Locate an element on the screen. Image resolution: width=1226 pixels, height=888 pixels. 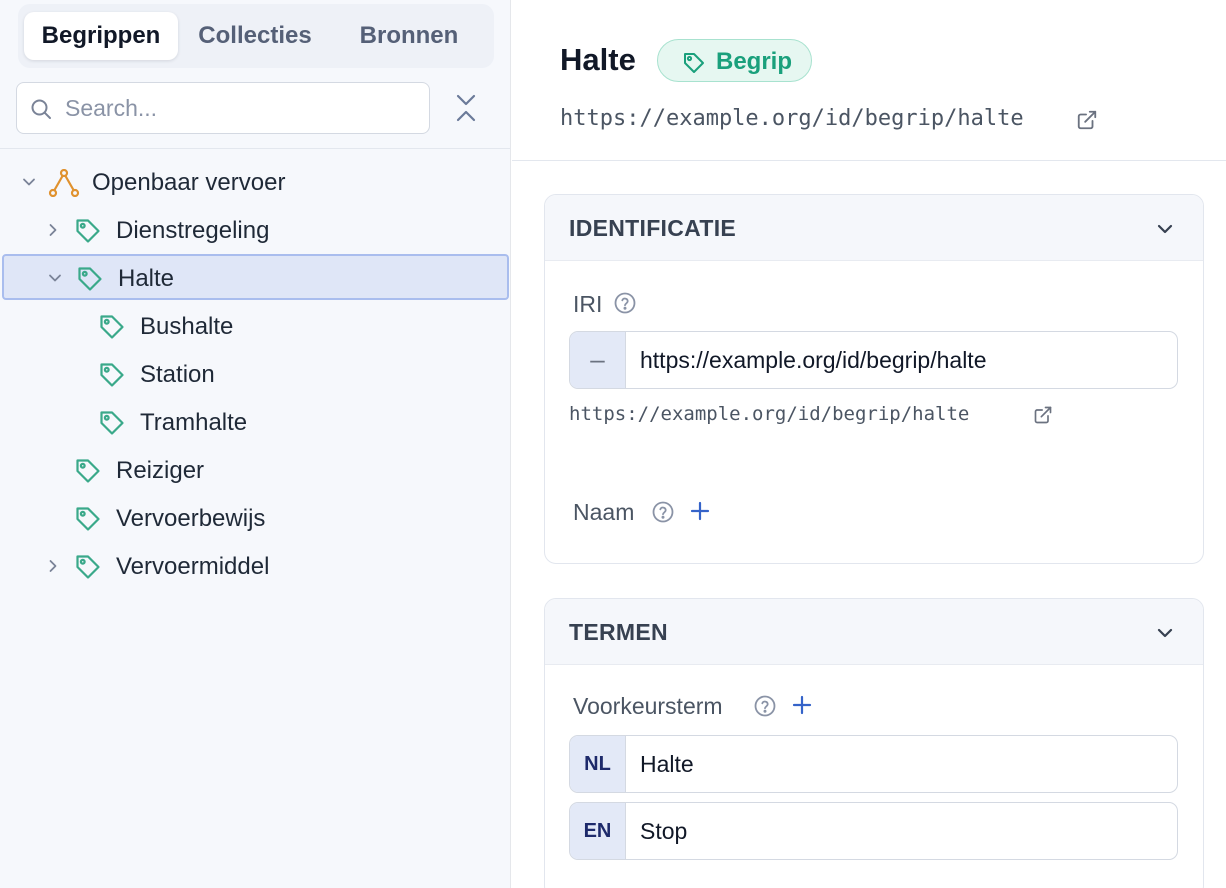
tree-item-vervoerbewijs: Vervoerbewijs is located at coordinates (255, 517).